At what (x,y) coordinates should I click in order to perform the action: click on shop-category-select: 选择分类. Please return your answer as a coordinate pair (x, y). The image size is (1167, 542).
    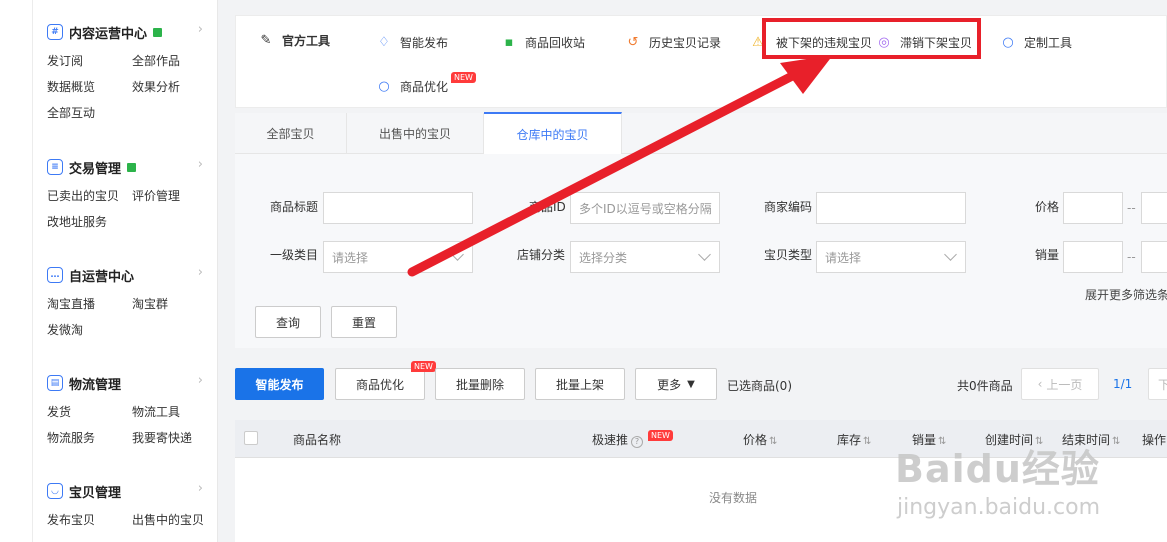
    Looking at the image, I should click on (645, 257).